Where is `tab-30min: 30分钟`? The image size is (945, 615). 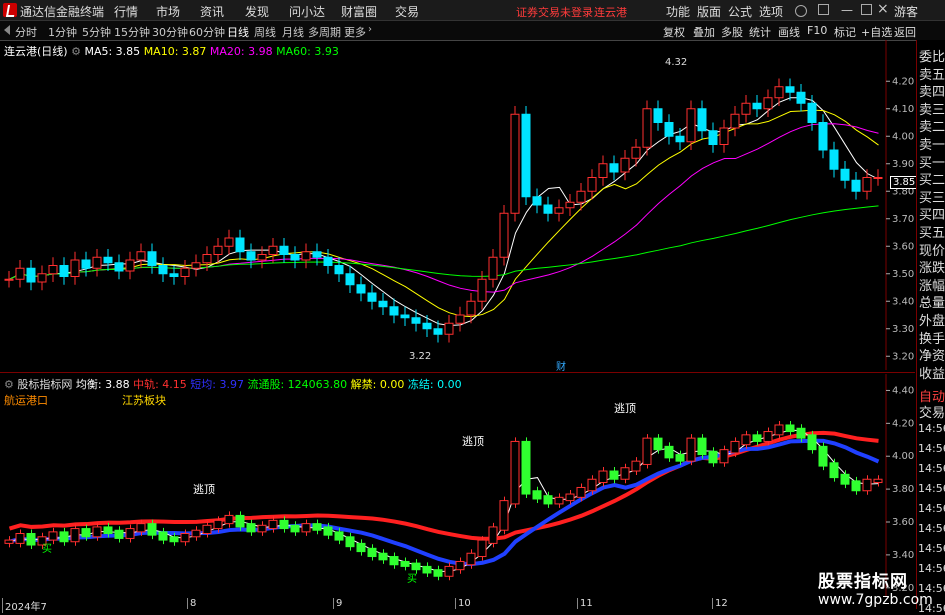
tab-30min: 30分钟 is located at coordinates (170, 32).